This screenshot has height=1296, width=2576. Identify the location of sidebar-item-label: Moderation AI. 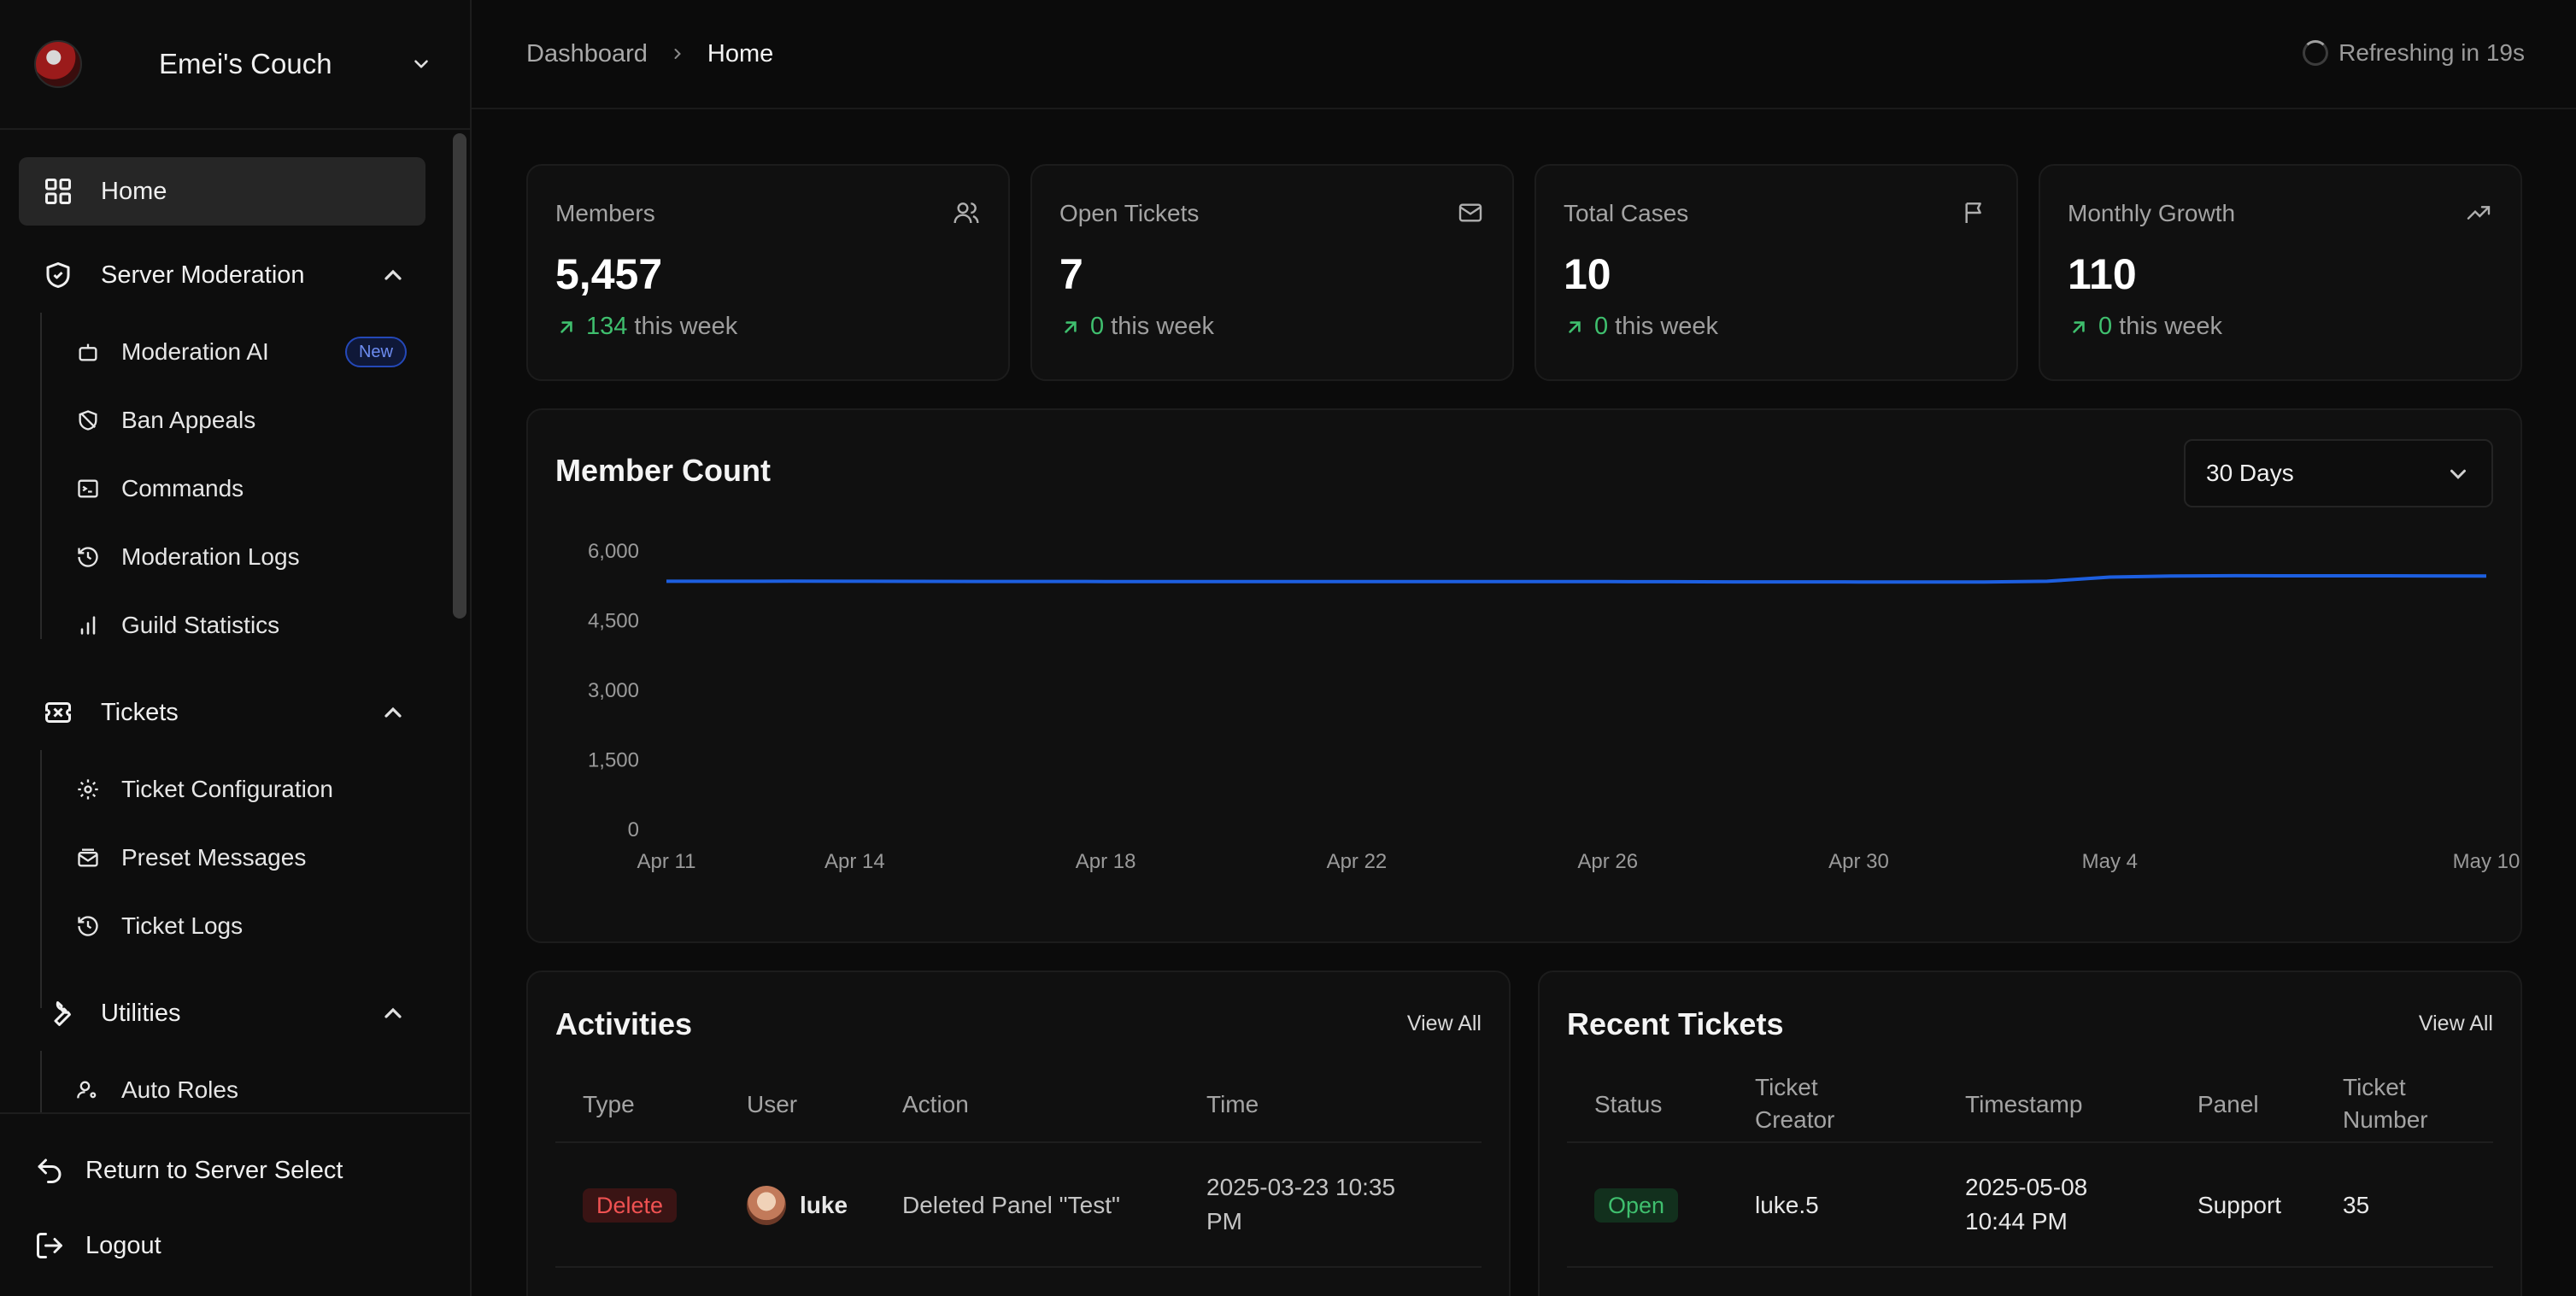
(195, 351).